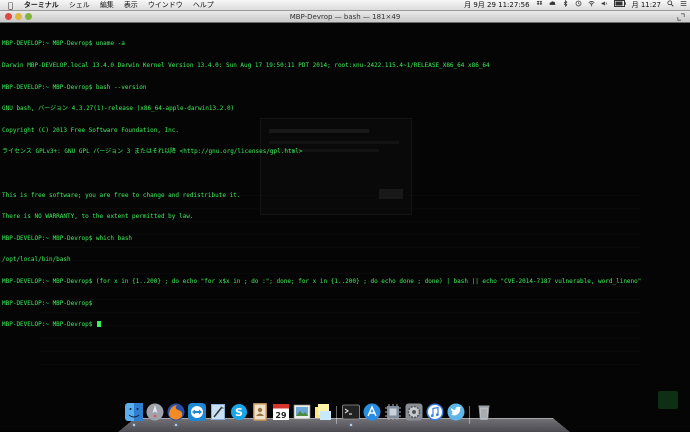 The image size is (690, 432). Describe the element at coordinates (79, 5) in the screenshot. I see `menu-shell: シェル` at that location.